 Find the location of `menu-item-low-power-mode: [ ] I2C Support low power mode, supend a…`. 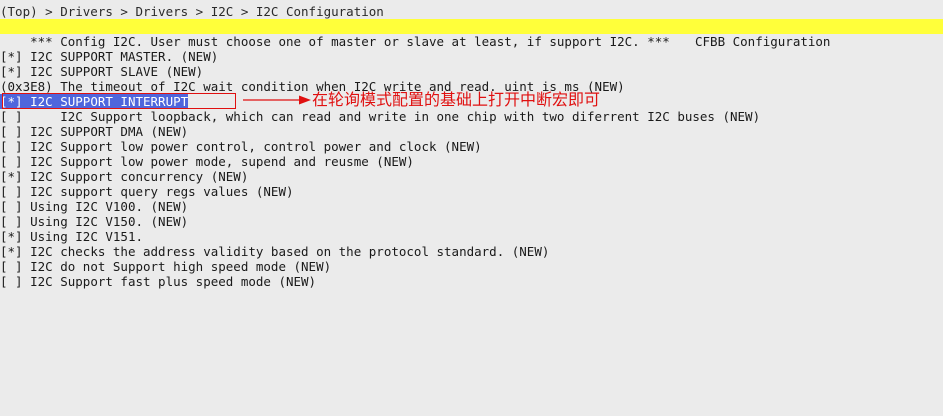

menu-item-low-power-mode: [ ] I2C Support low power mode, supend a… is located at coordinates (471, 161).